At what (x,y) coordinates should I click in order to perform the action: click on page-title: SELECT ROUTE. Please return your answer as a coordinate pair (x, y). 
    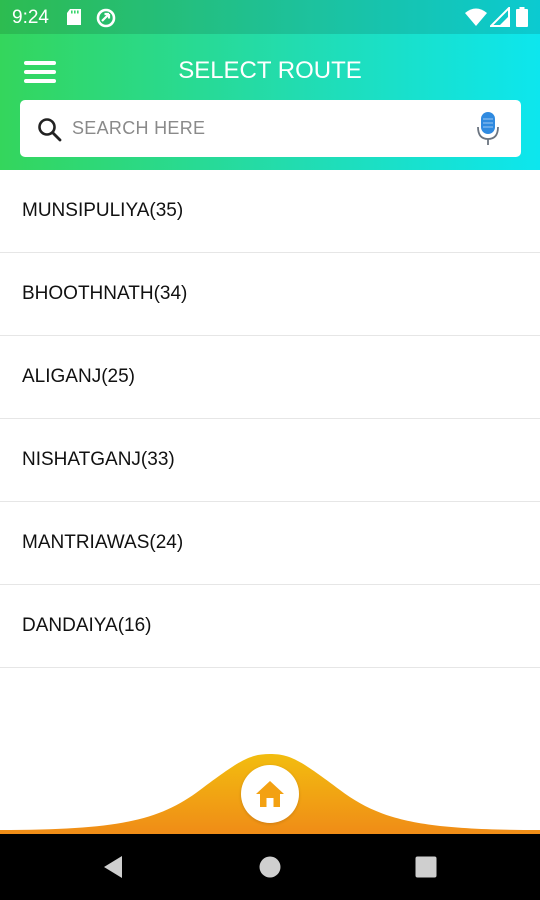
    Looking at the image, I should click on (270, 70).